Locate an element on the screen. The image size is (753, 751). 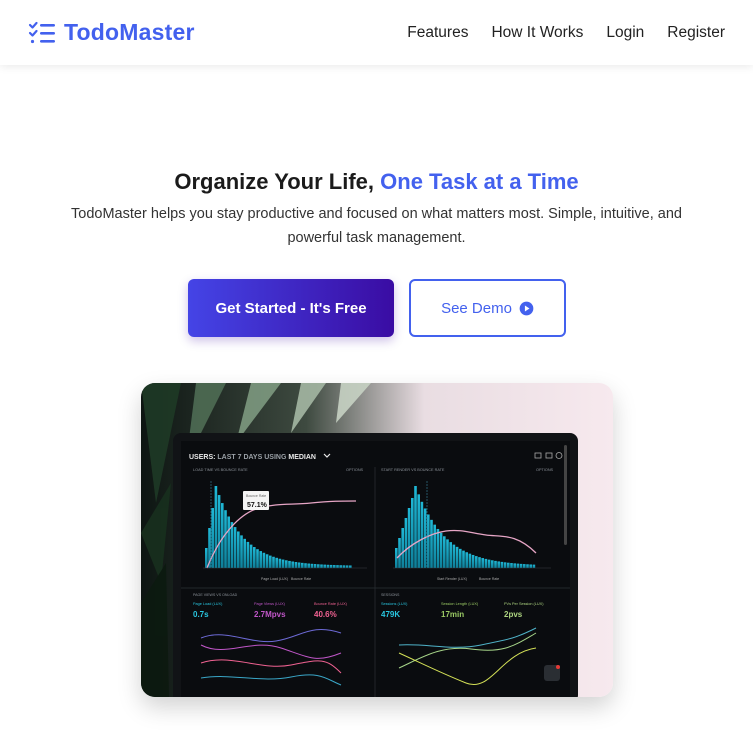
headline-accent: One Task at a Time is located at coordinates (479, 181).